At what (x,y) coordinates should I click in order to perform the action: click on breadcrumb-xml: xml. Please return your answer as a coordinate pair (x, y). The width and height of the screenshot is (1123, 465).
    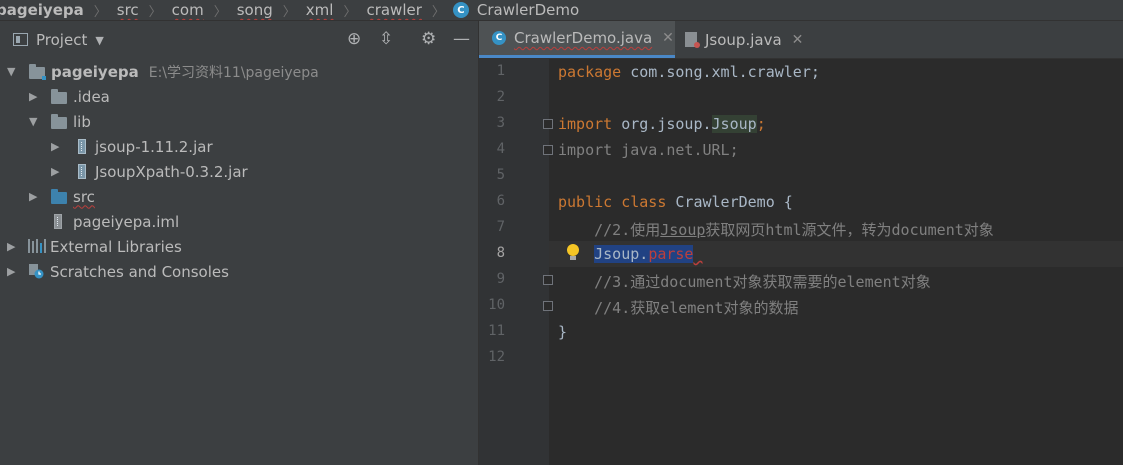
    Looking at the image, I should click on (320, 10).